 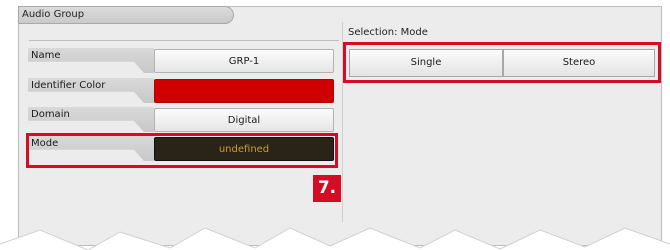 What do you see at coordinates (388, 32) in the screenshot?
I see `selection-label: Selection: Mode` at bounding box center [388, 32].